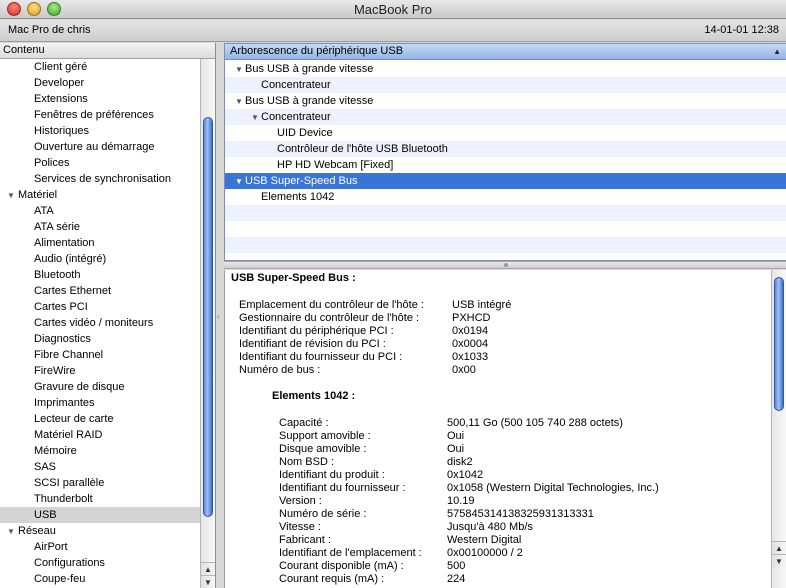 The width and height of the screenshot is (786, 588). Describe the element at coordinates (332, 579) in the screenshot. I see `property-key: Courant requis (mA) :` at that location.